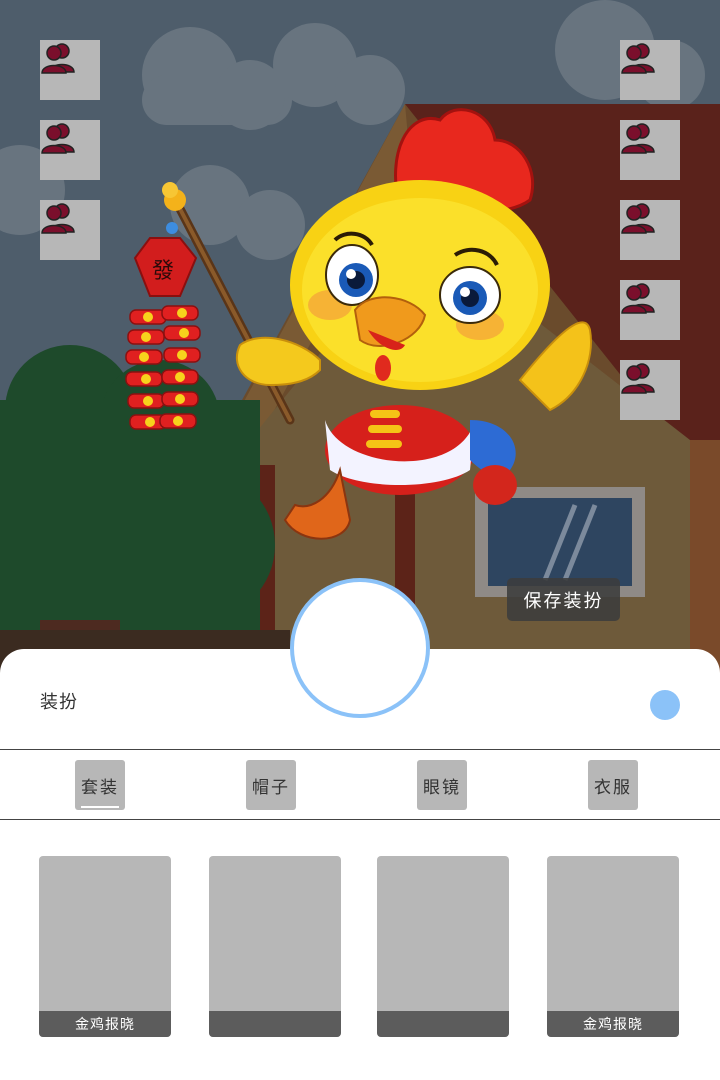 The image size is (720, 1080). What do you see at coordinates (563, 599) in the screenshot?
I see `save-outfit-button: 保存装扮` at bounding box center [563, 599].